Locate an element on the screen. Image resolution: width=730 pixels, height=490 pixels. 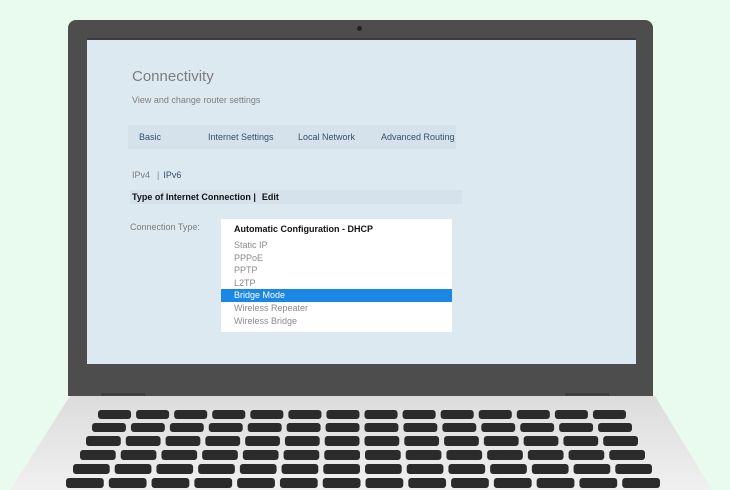
option-wireless-bridge: Wireless Bridge is located at coordinates (336, 321).